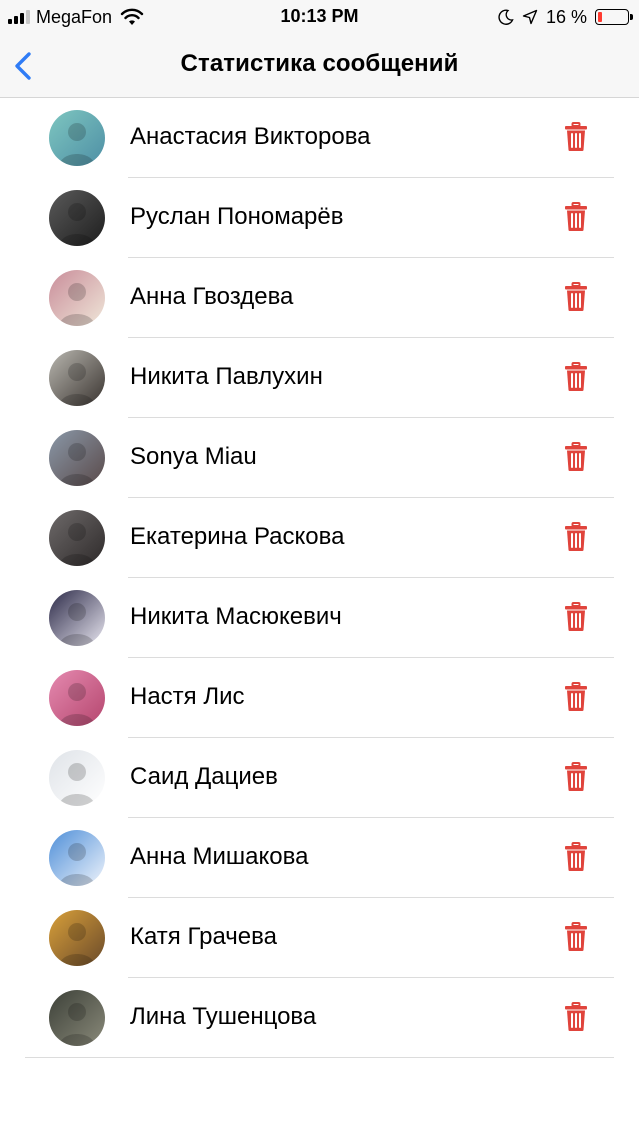 The height and width of the screenshot is (1136, 639). I want to click on list-item: Катя Грачева, so click(319, 938).